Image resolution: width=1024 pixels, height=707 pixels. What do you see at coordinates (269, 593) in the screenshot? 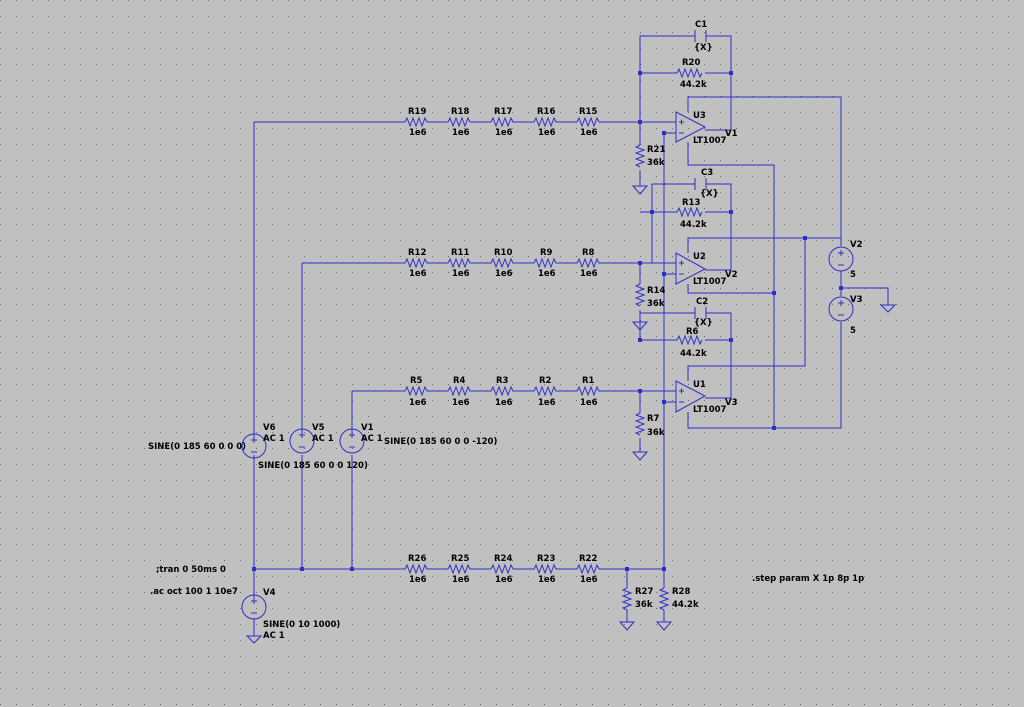
I see `source-label: V4` at bounding box center [269, 593].